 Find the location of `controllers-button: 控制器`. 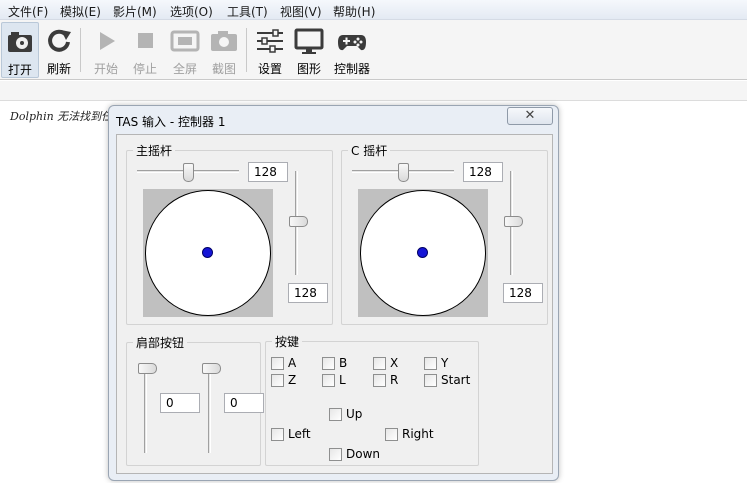

controllers-button: 控制器 is located at coordinates (352, 50).